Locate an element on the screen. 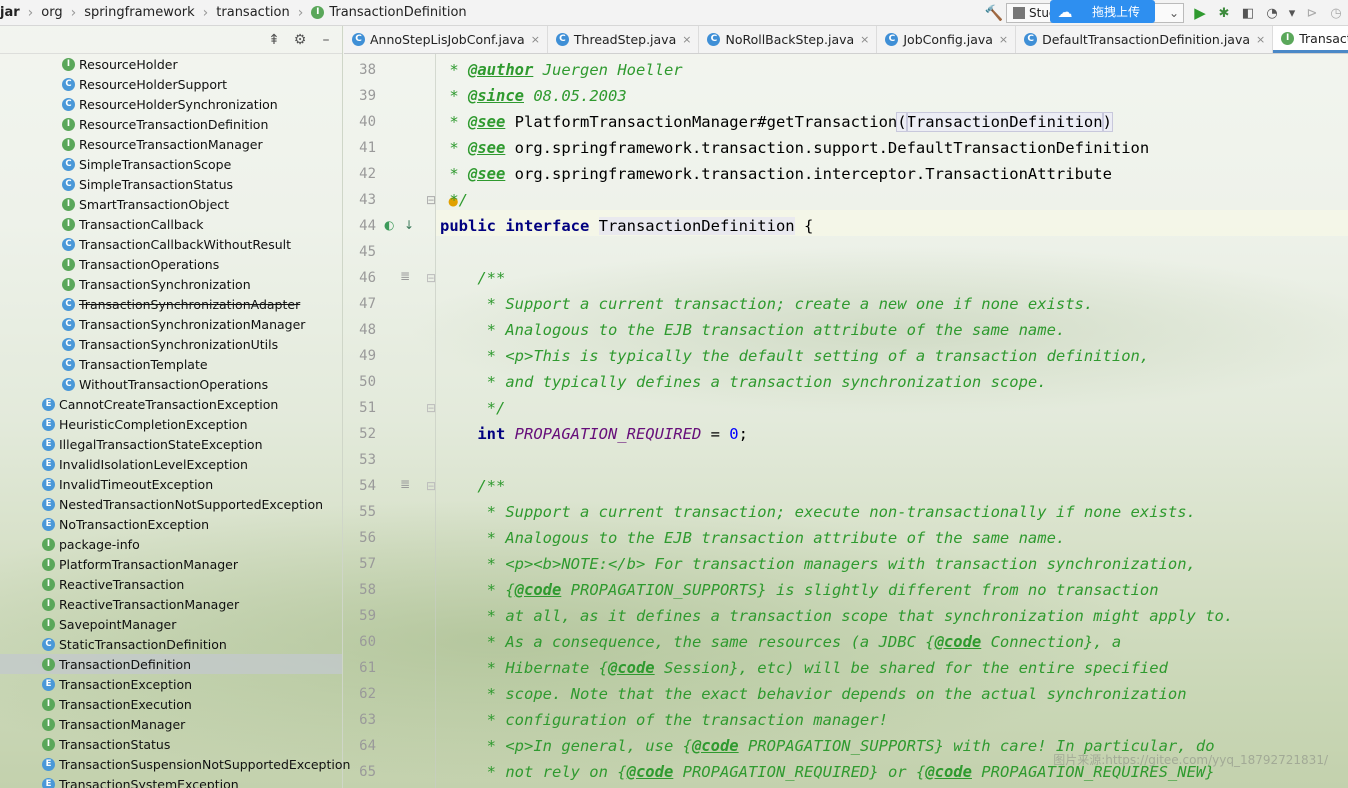  upload-label: 拖拽上传 is located at coordinates (1116, 12).